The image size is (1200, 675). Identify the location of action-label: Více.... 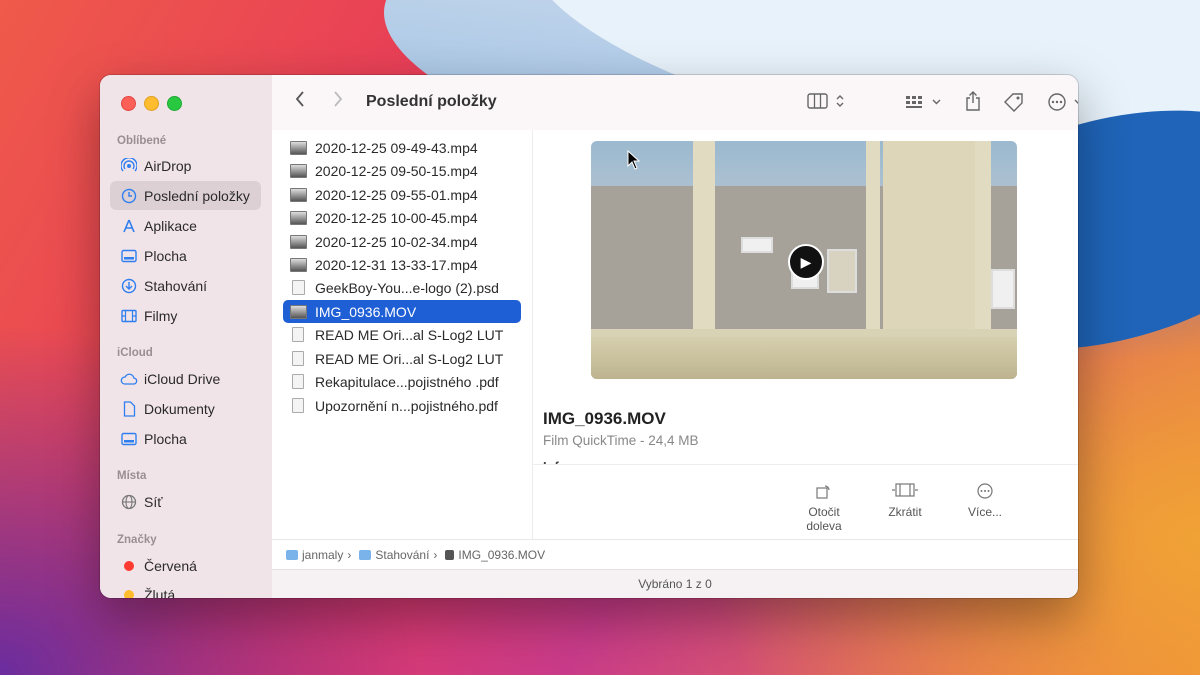
(984, 512).